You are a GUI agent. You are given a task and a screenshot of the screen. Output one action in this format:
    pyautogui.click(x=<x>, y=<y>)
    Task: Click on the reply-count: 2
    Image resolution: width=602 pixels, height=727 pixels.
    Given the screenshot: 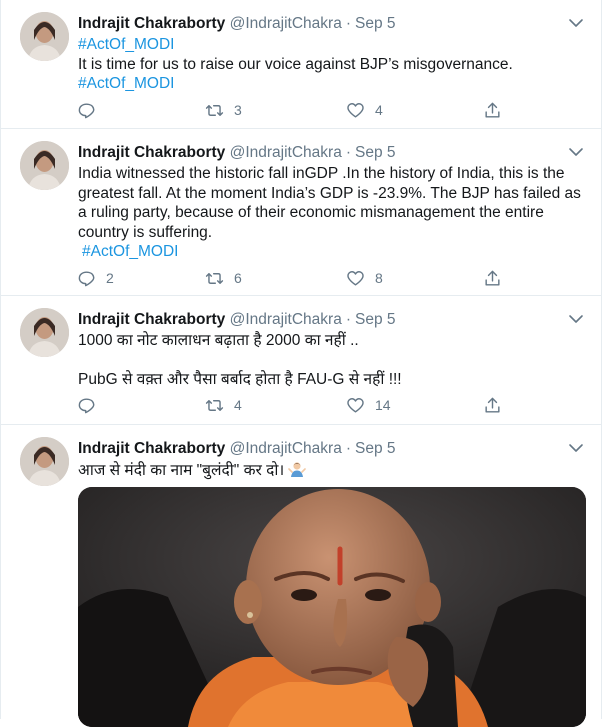 What is the action you would take?
    pyautogui.click(x=110, y=278)
    